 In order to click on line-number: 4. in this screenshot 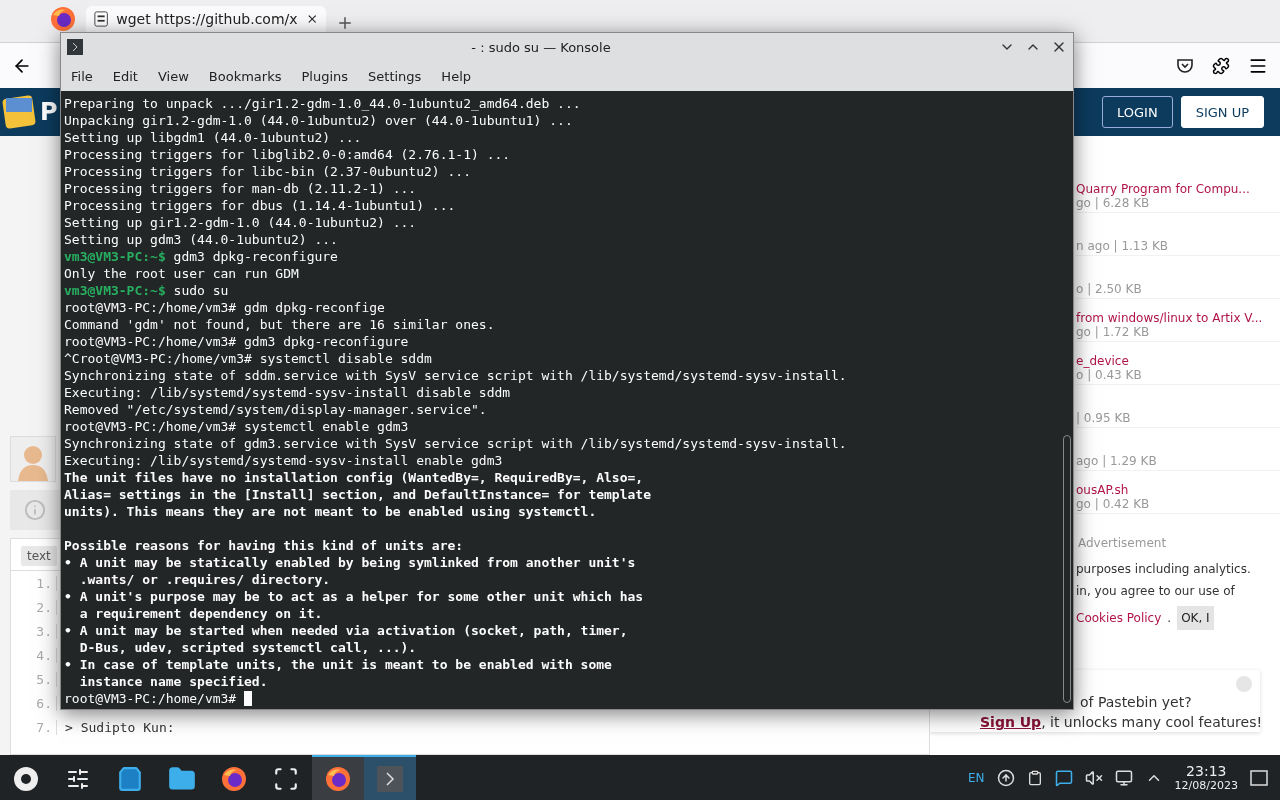, I will do `click(34, 655)`.